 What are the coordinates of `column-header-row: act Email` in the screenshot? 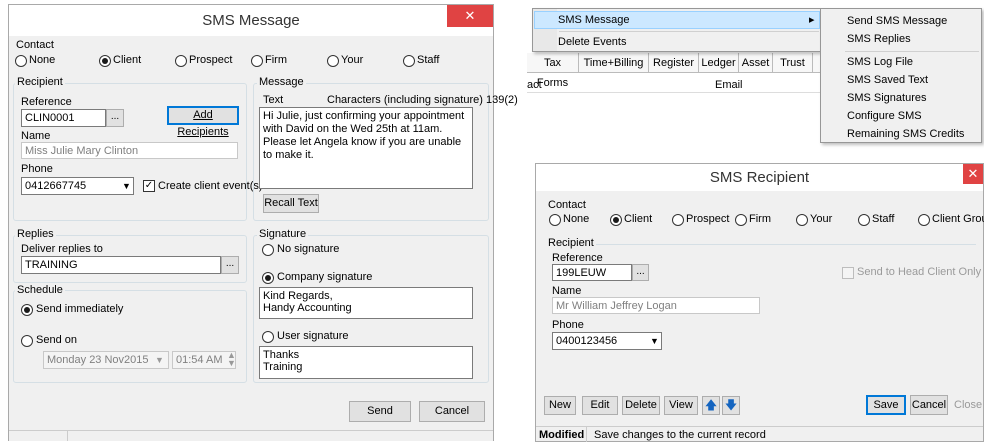 It's located at (677, 85).